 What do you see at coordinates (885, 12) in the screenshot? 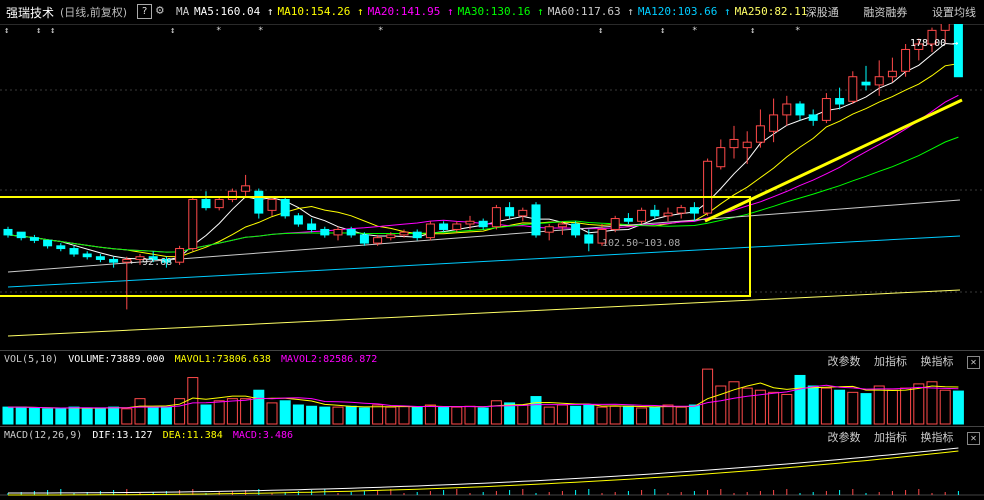
I see `link-margin: 融资融券` at bounding box center [885, 12].